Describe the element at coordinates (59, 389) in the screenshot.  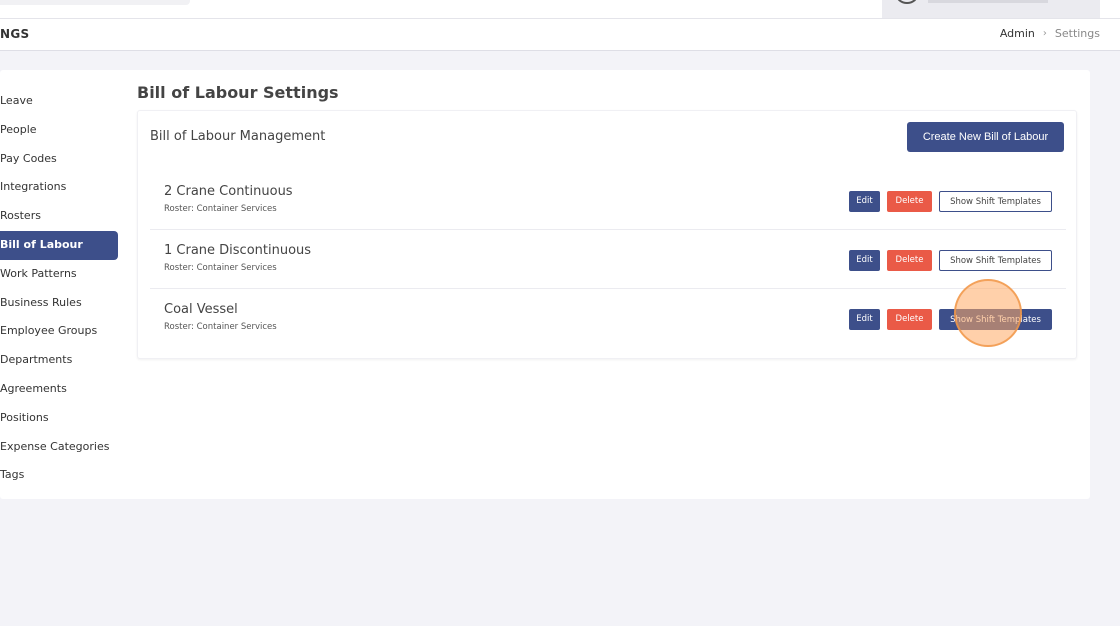
I see `sidebar-item-agreements: Agreements` at that location.